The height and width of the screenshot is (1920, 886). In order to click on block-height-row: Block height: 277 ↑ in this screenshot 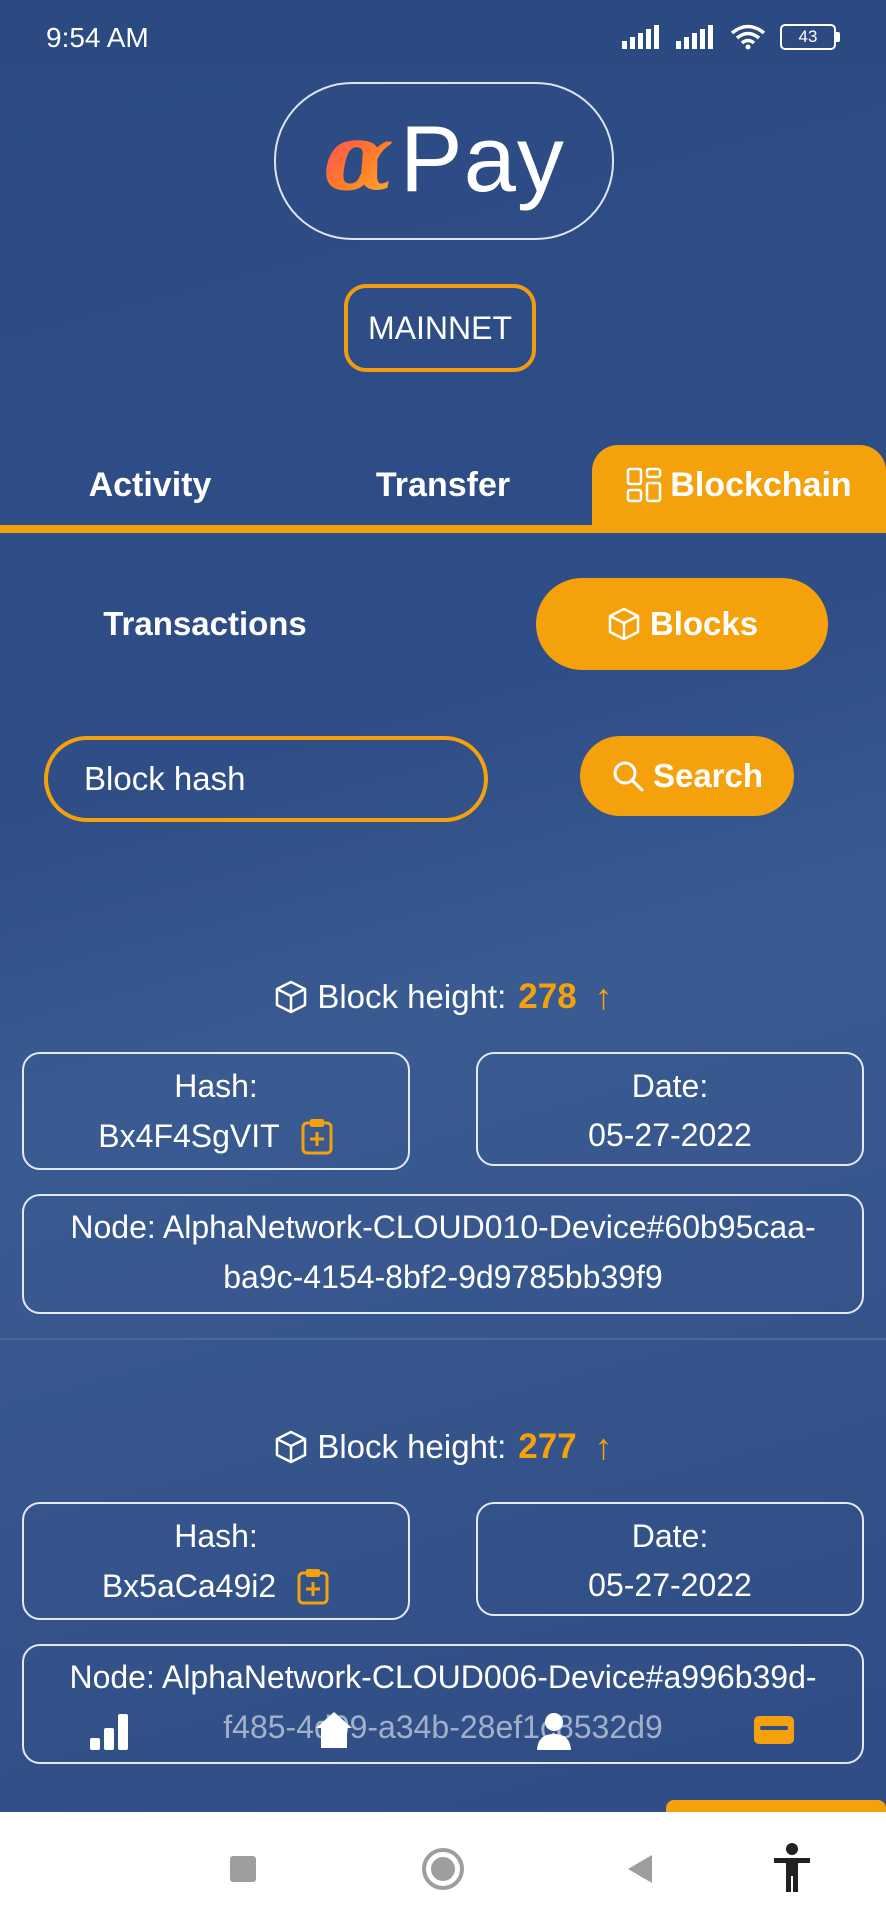, I will do `click(443, 1447)`.